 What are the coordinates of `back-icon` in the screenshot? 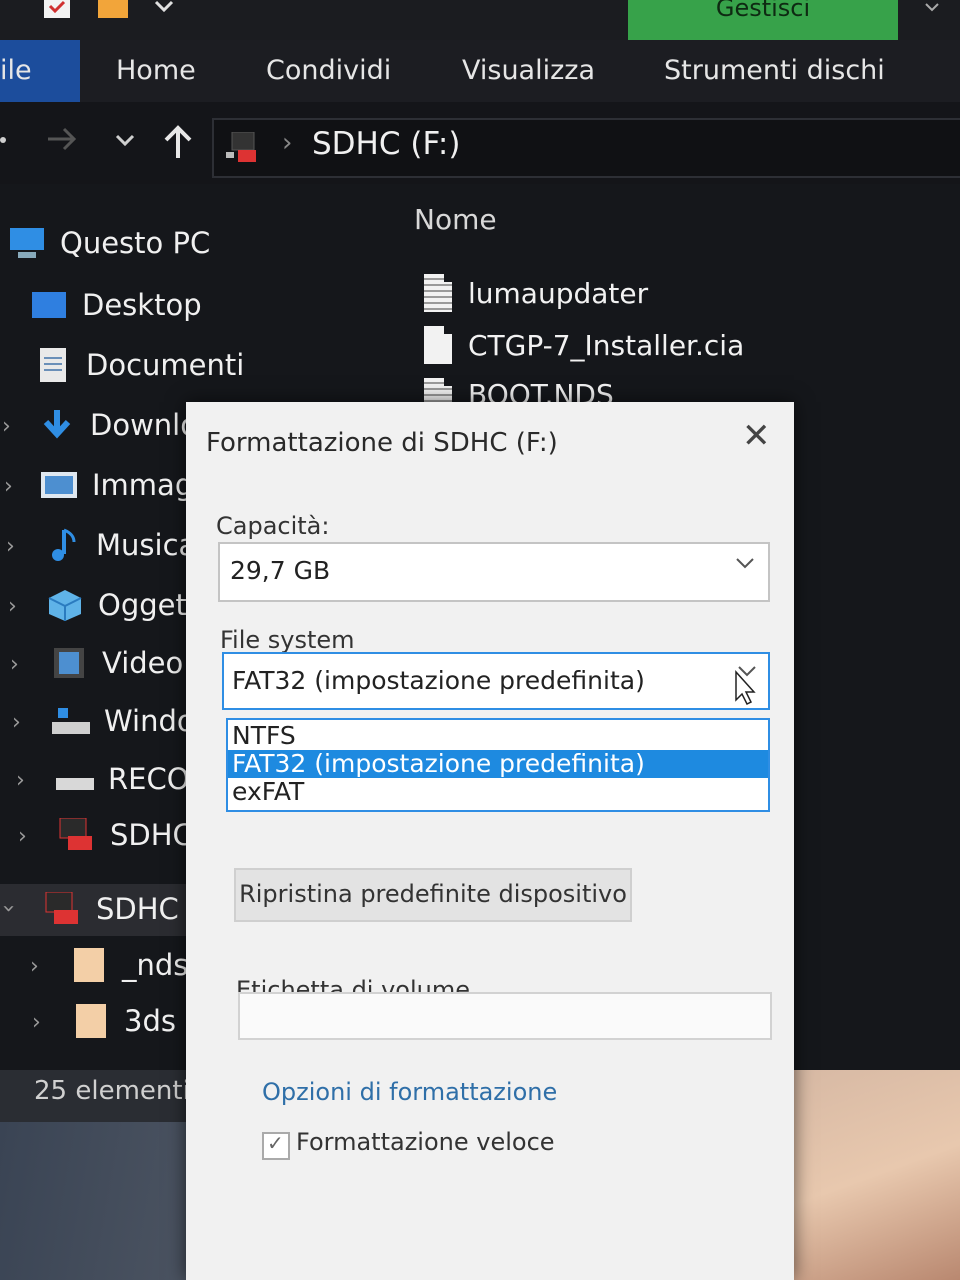 It's located at (5, 143).